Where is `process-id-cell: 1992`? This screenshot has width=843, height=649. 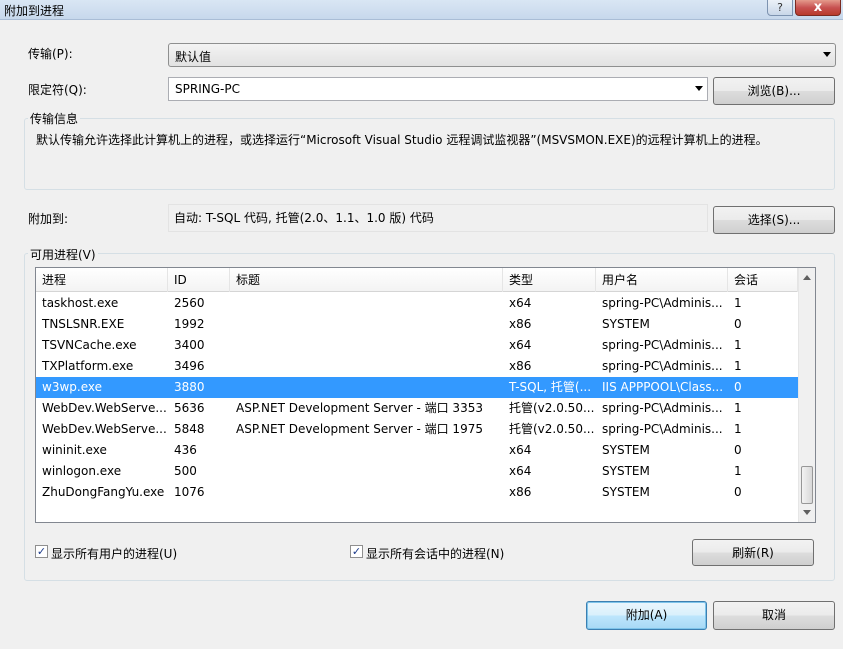
process-id-cell: 1992 is located at coordinates (189, 324).